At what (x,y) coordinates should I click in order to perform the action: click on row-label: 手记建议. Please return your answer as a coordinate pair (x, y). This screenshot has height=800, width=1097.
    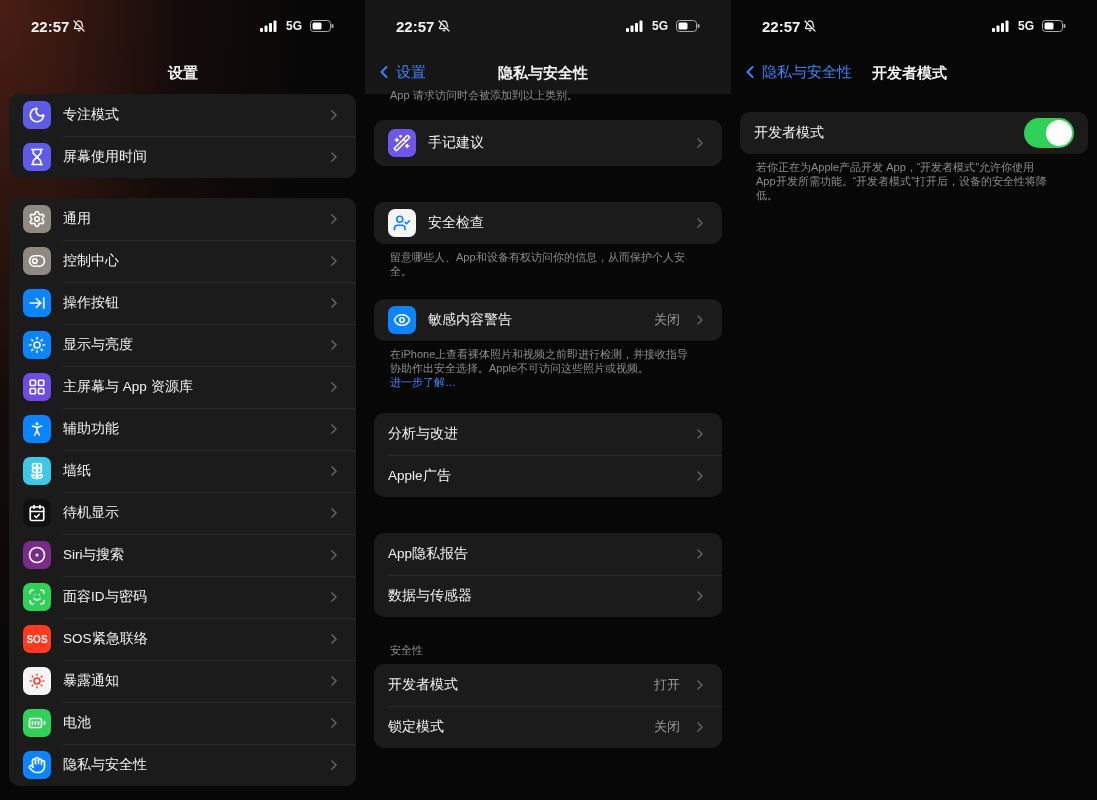
    Looking at the image, I should click on (554, 143).